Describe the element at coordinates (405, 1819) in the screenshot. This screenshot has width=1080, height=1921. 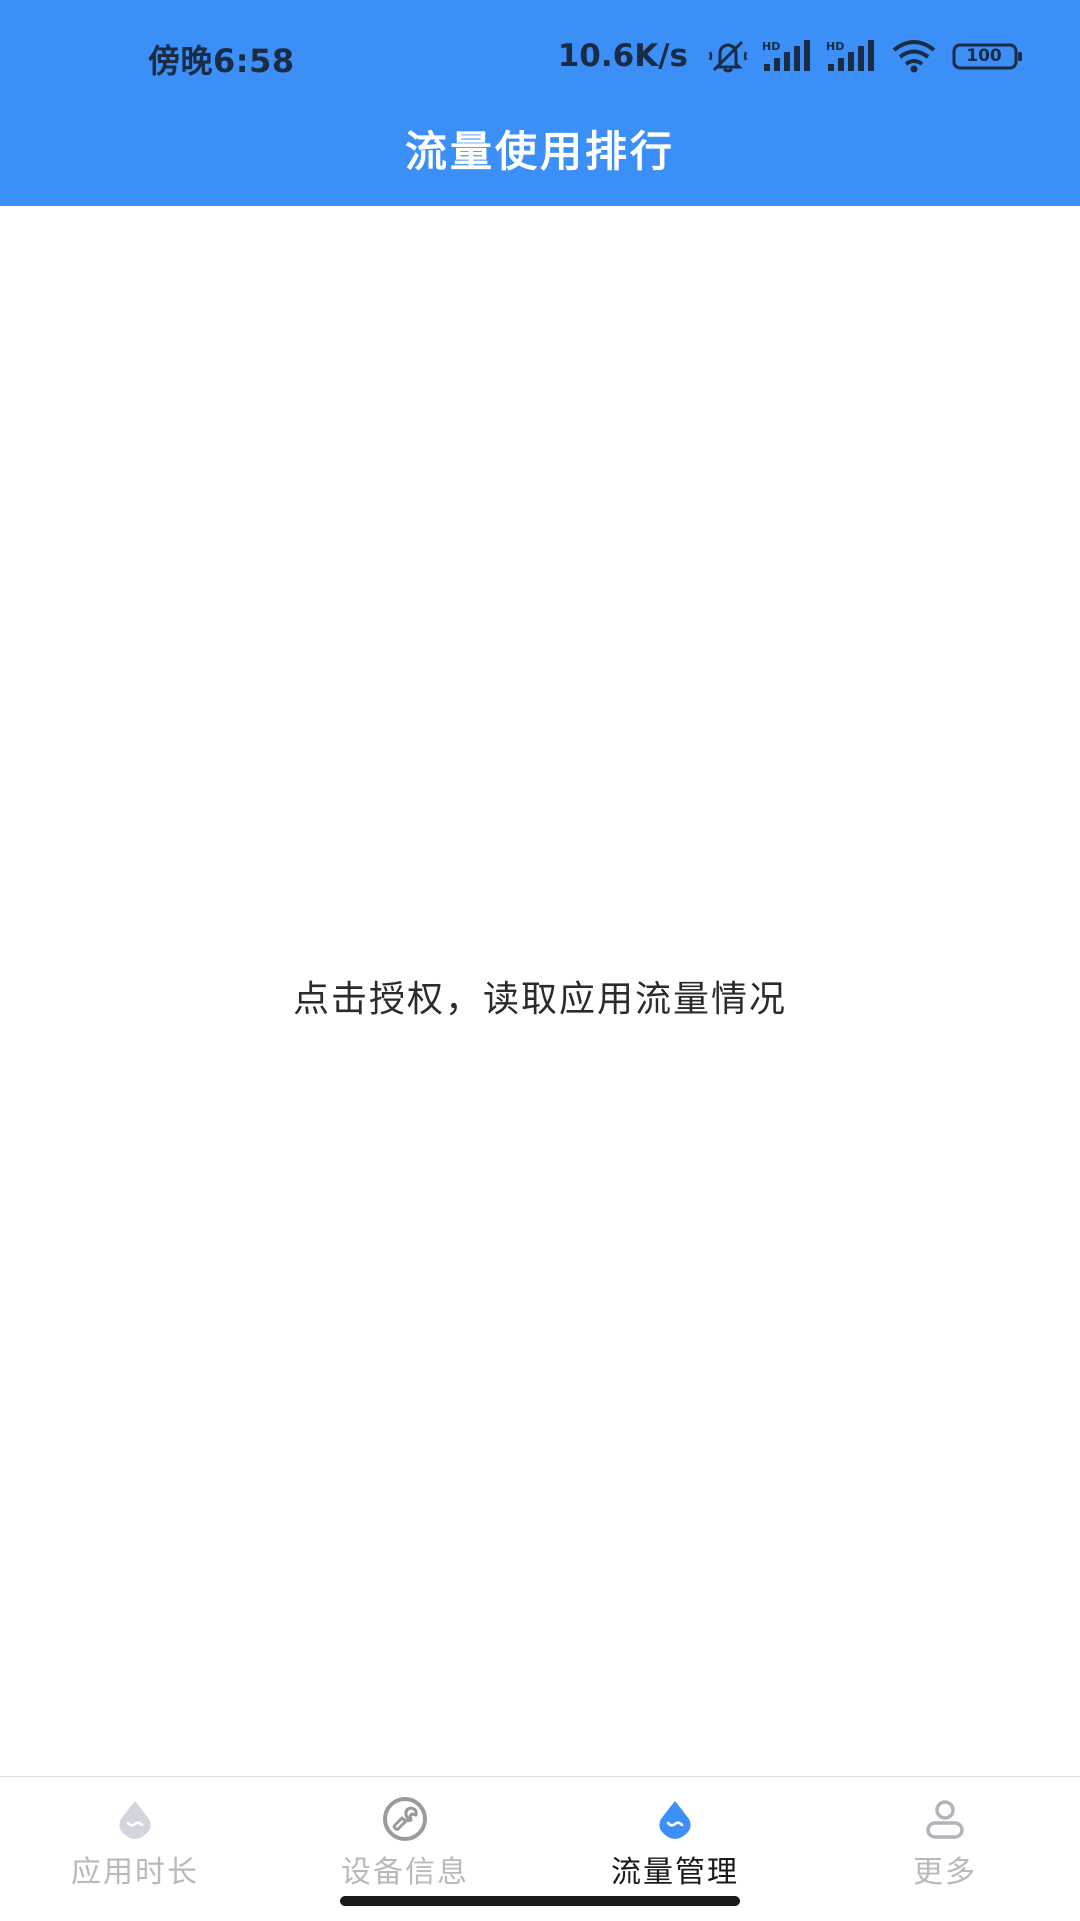
I see `wrench-icon` at that location.